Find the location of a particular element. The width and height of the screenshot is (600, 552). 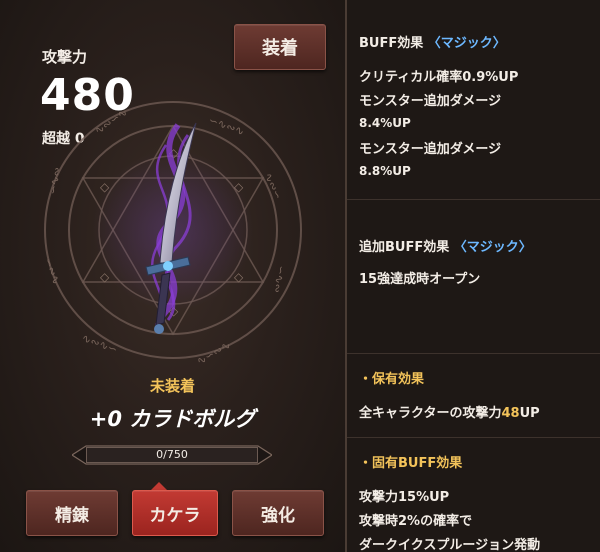

kakera-button: カケラ is located at coordinates (175, 513).